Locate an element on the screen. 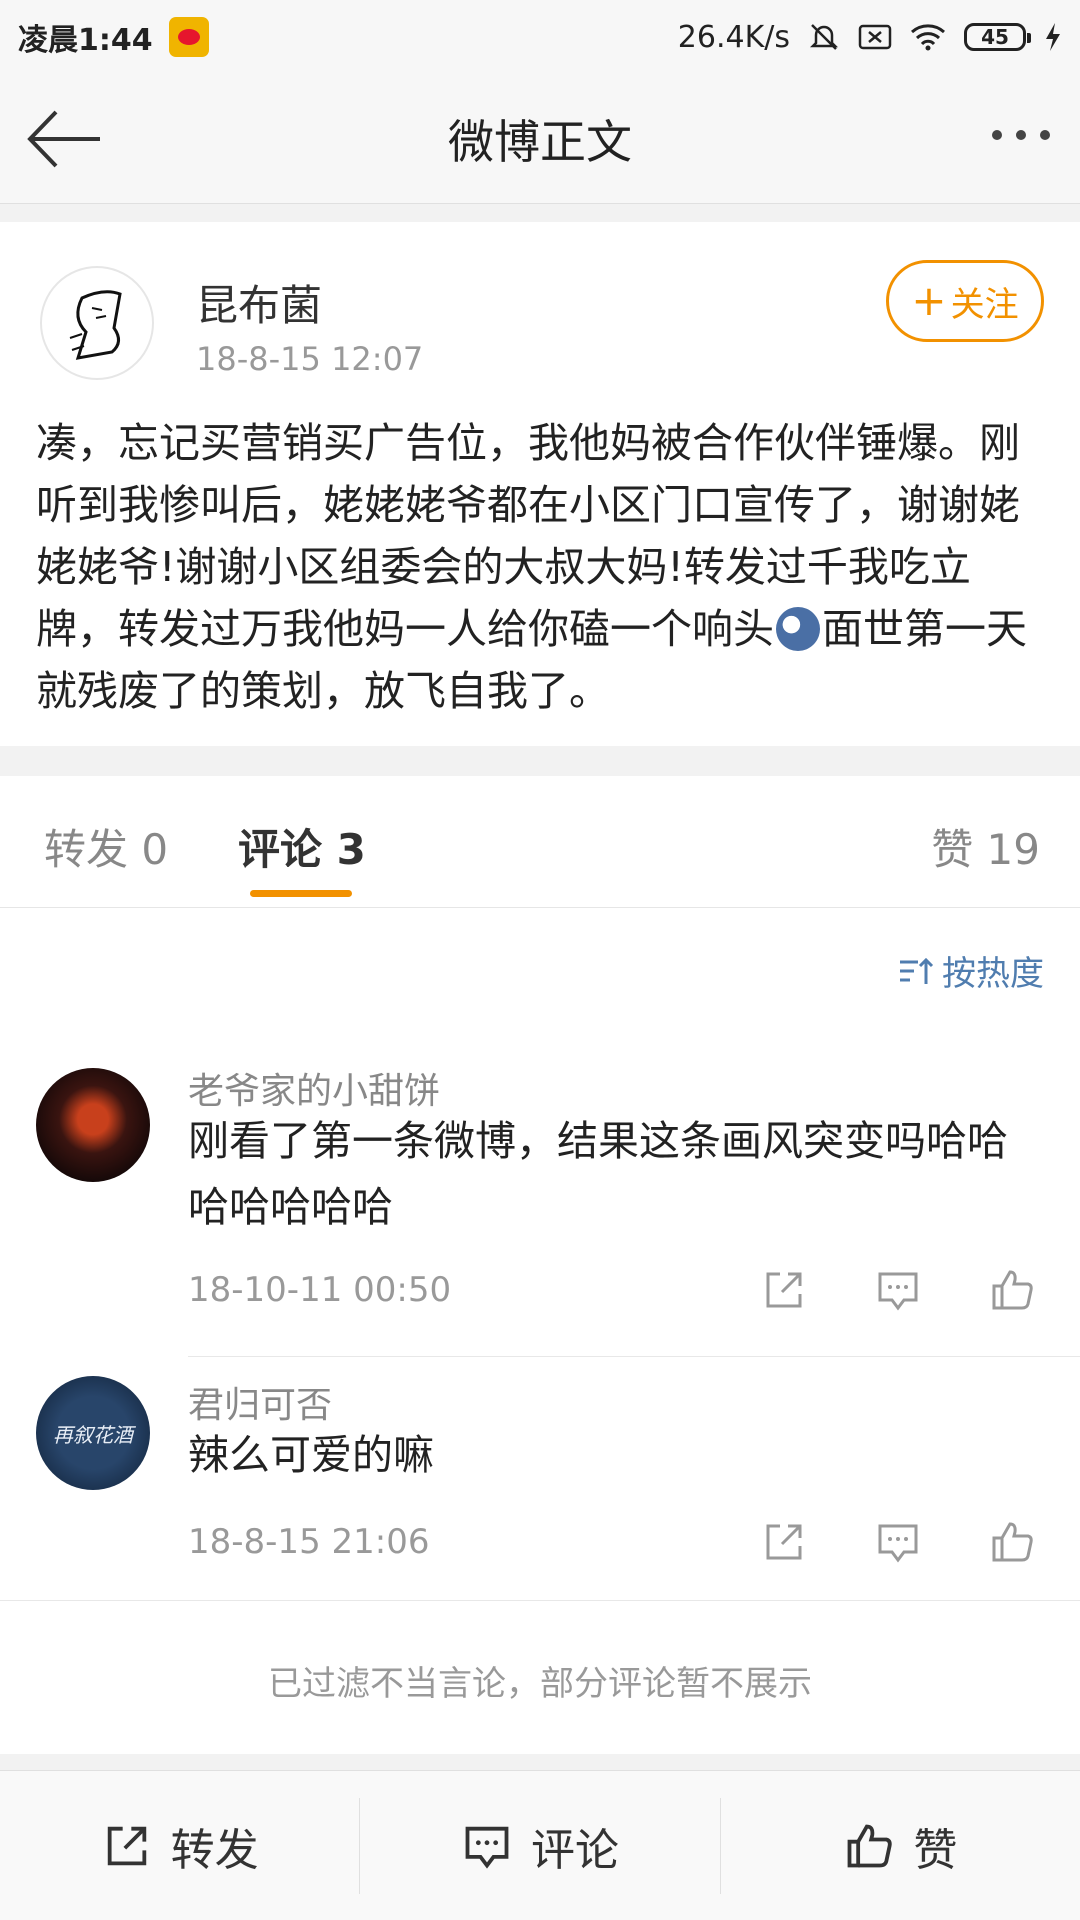  commenter-name: 老爷家的小甜饼 is located at coordinates (314, 1088).